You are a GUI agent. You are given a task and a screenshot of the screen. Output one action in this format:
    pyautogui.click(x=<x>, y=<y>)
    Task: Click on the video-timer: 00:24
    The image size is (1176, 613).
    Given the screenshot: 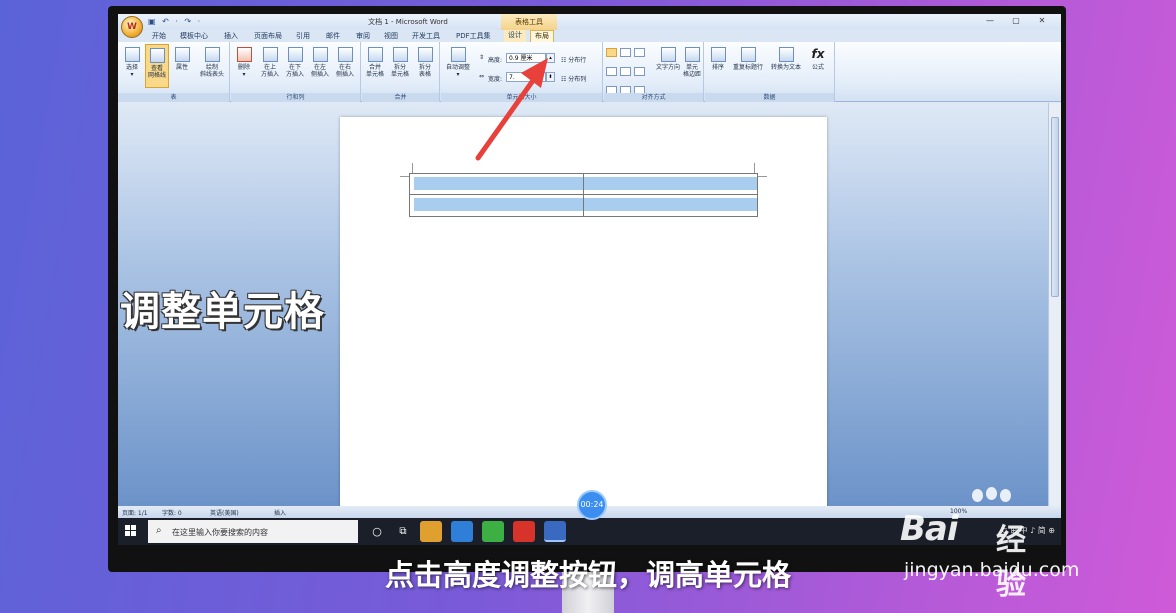 What is the action you would take?
    pyautogui.click(x=592, y=505)
    